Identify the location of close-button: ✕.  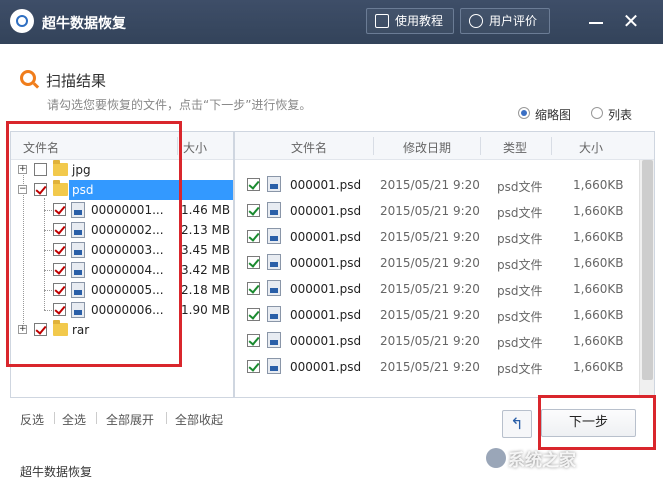
(631, 21).